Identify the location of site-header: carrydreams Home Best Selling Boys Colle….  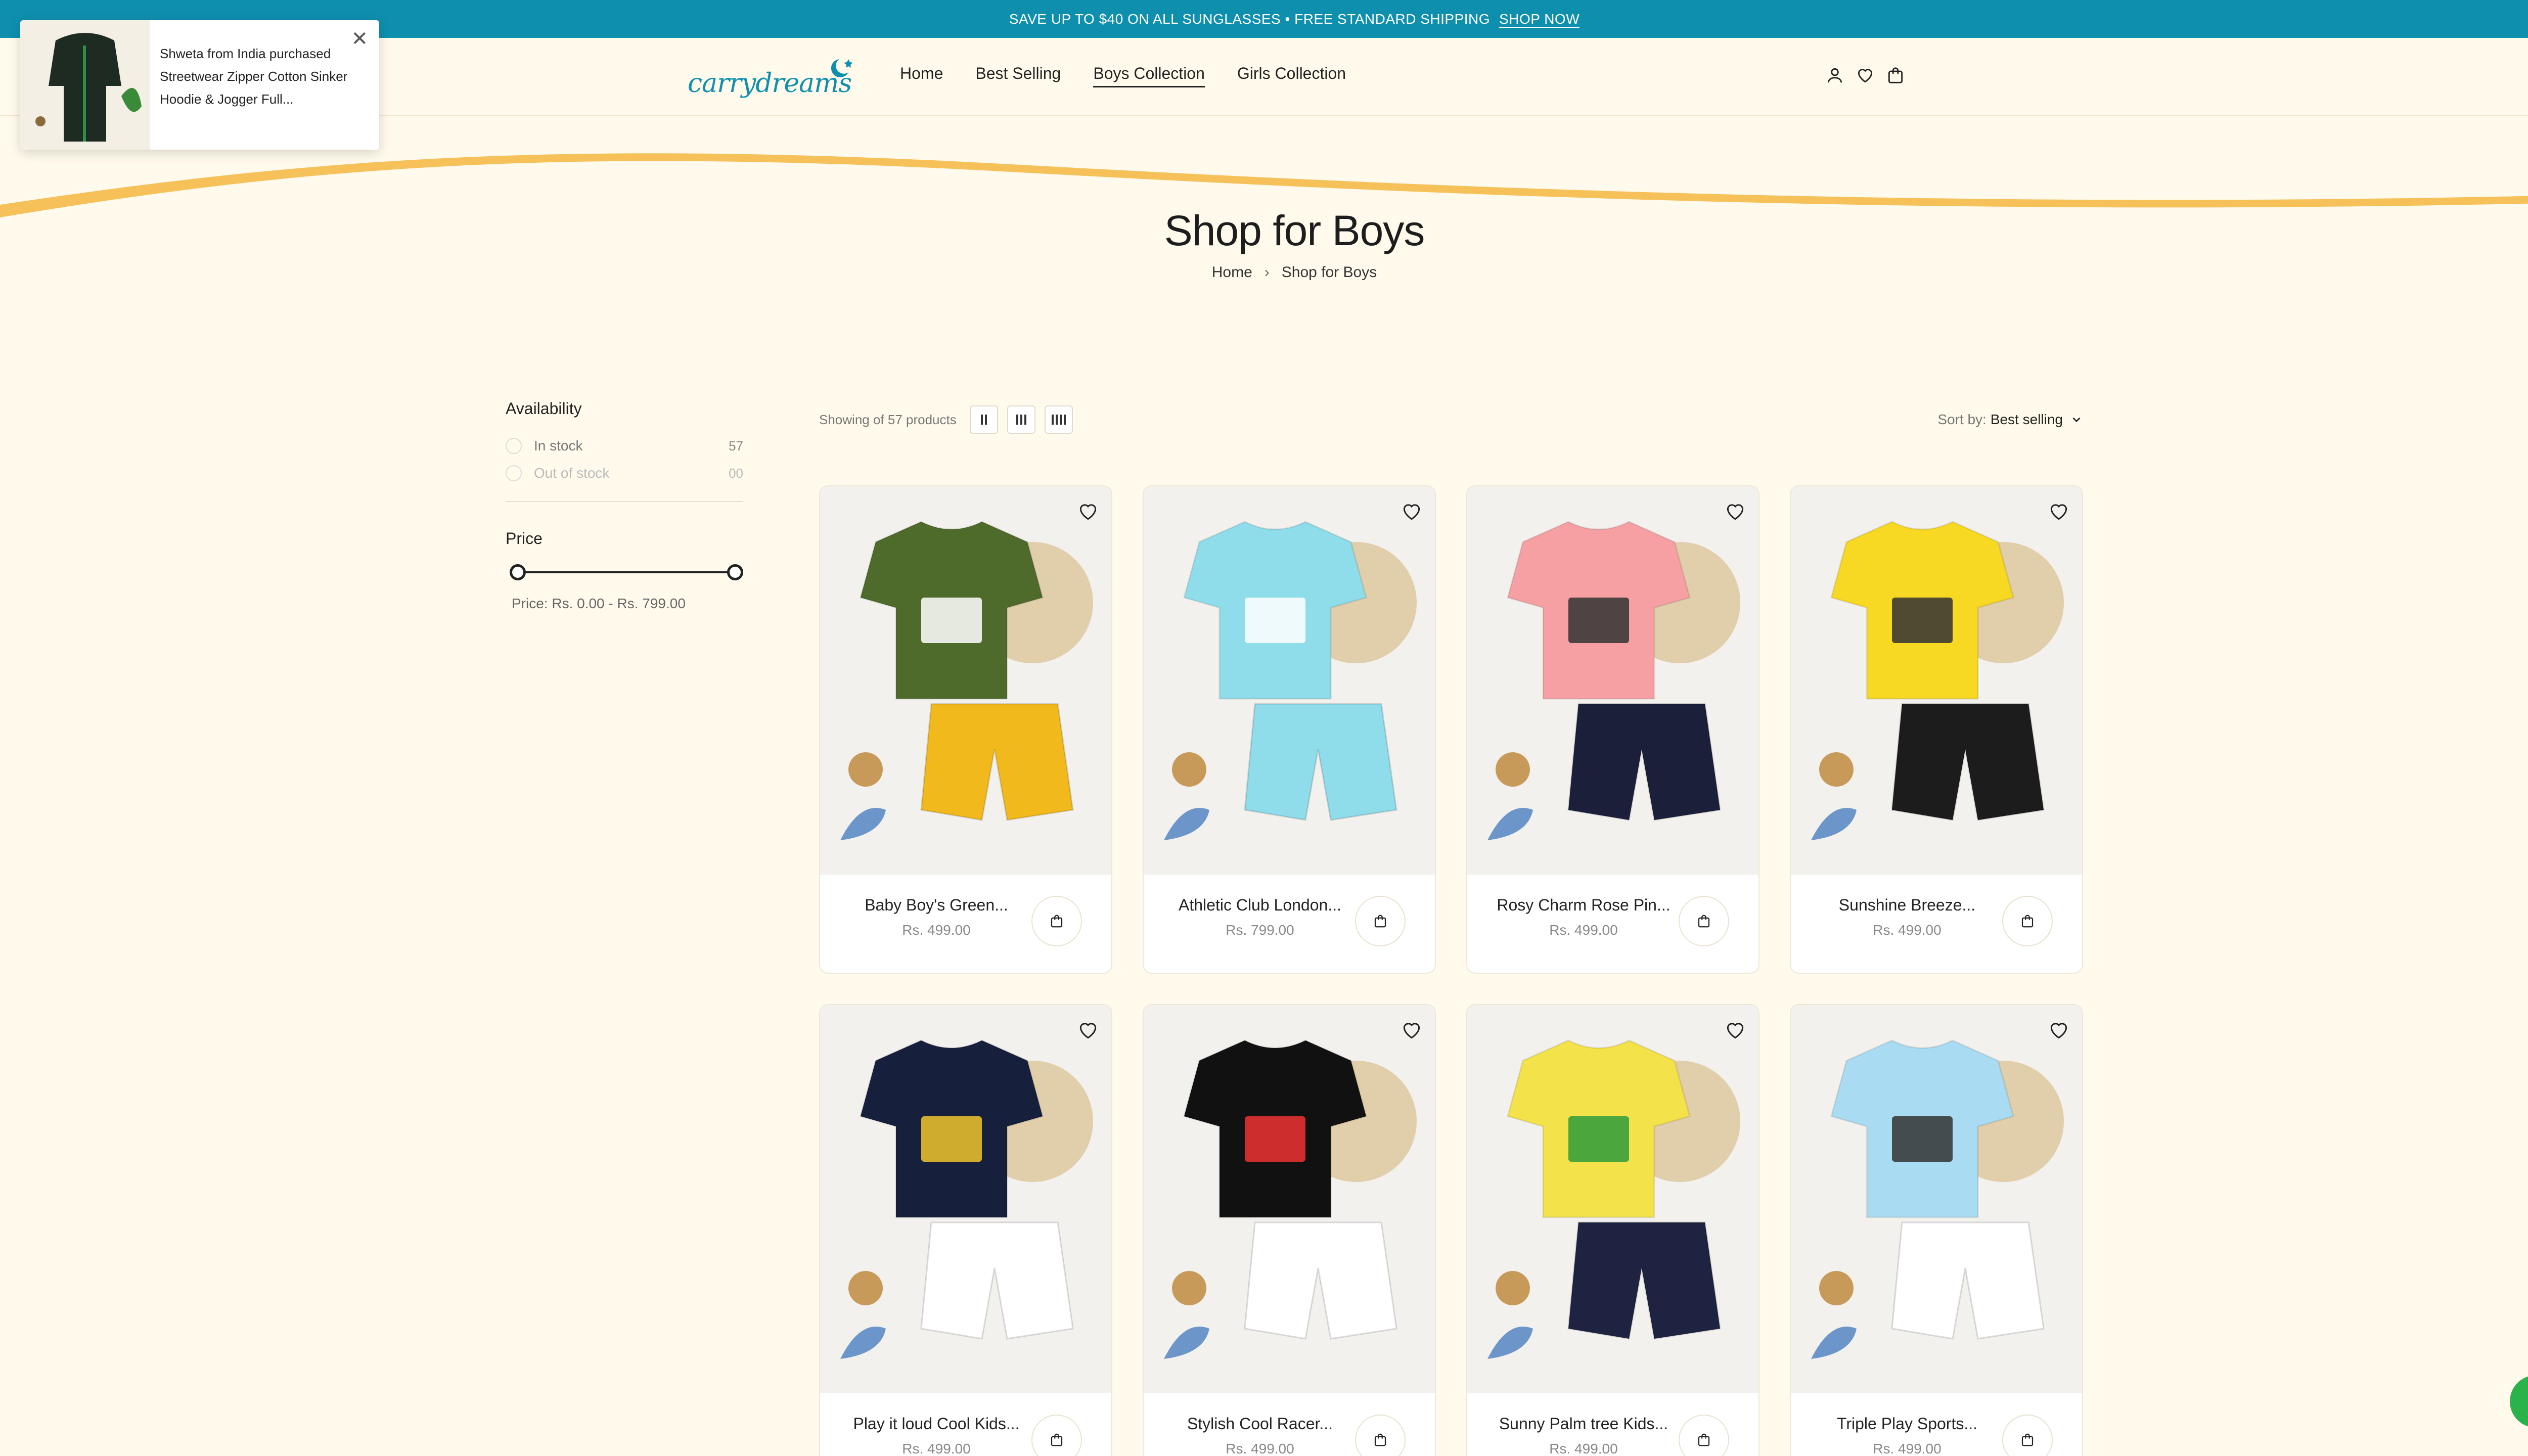
(1264, 77).